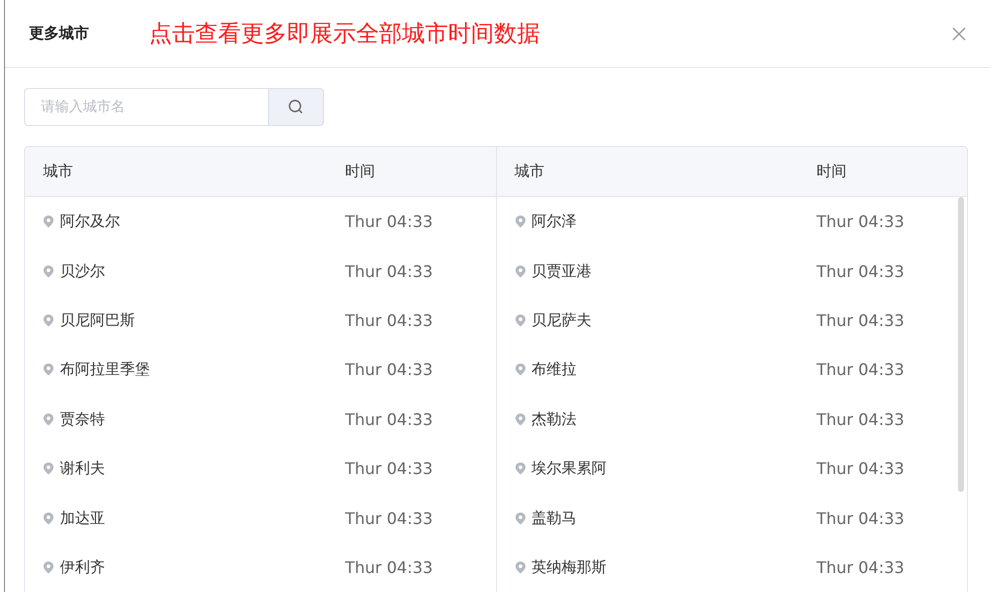 This screenshot has width=992, height=592. Describe the element at coordinates (554, 518) in the screenshot. I see `city-name: 盖勒马` at that location.